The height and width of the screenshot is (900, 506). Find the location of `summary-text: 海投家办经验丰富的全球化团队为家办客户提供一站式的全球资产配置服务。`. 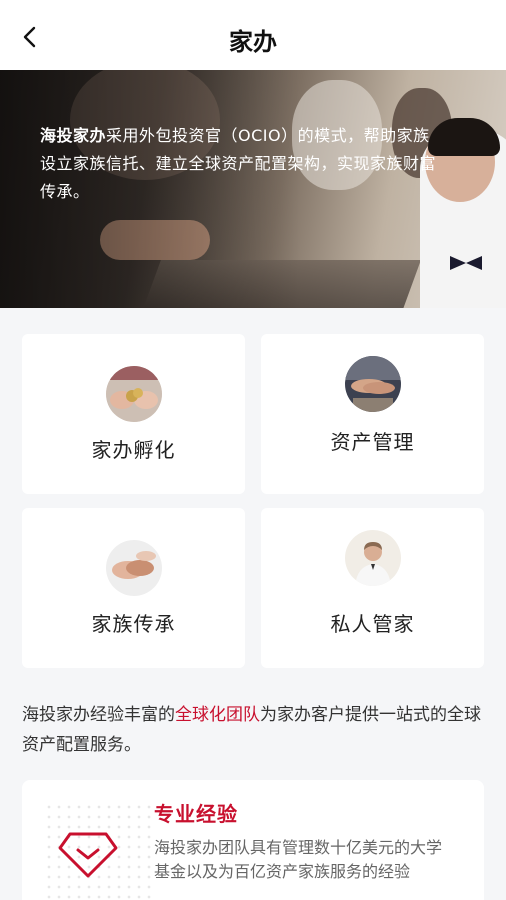

summary-text: 海投家办经验丰富的全球化团队为家办客户提供一站式的全球资产配置服务。 is located at coordinates (257, 730).